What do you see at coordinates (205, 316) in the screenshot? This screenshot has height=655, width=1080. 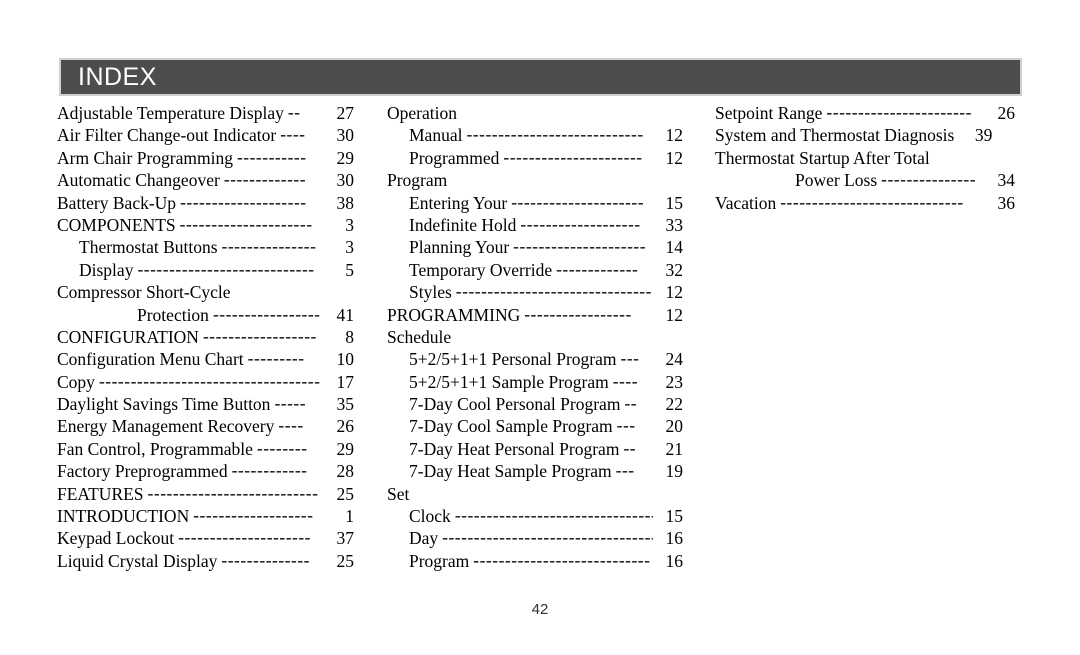 I see `index-entry: Protection ----------------- 41` at bounding box center [205, 316].